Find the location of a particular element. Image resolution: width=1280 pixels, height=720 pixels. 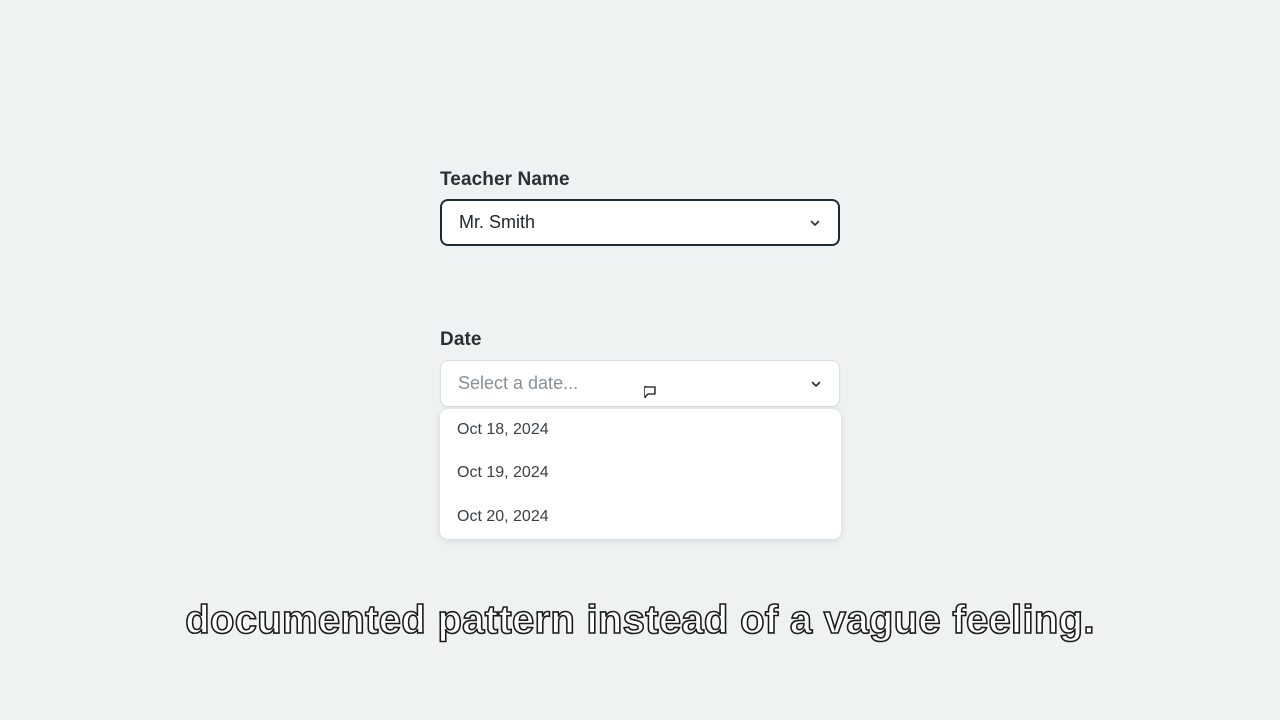

date-option: Oct 19, 2024 is located at coordinates (503, 473).